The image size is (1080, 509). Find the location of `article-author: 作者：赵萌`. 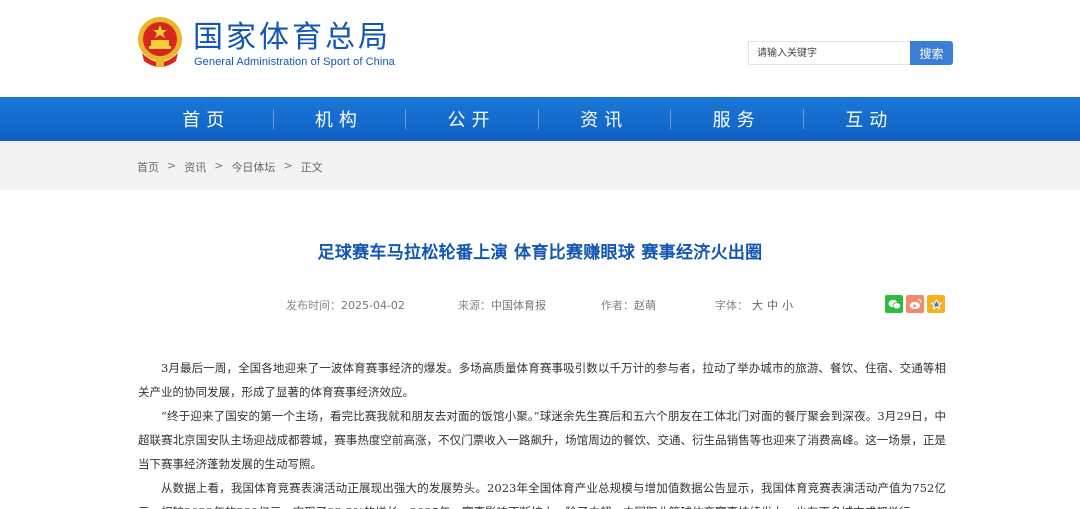

article-author: 作者：赵萌 is located at coordinates (628, 305).